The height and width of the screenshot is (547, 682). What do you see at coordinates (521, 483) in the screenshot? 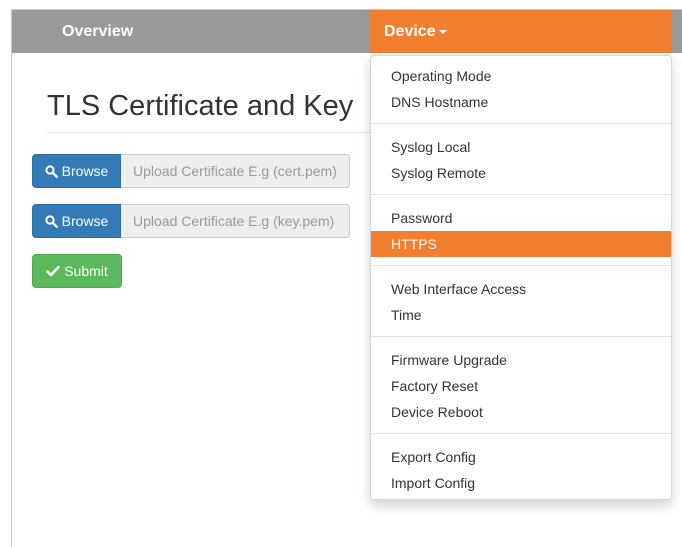
I see `menu-item-import-config: Import Config` at bounding box center [521, 483].